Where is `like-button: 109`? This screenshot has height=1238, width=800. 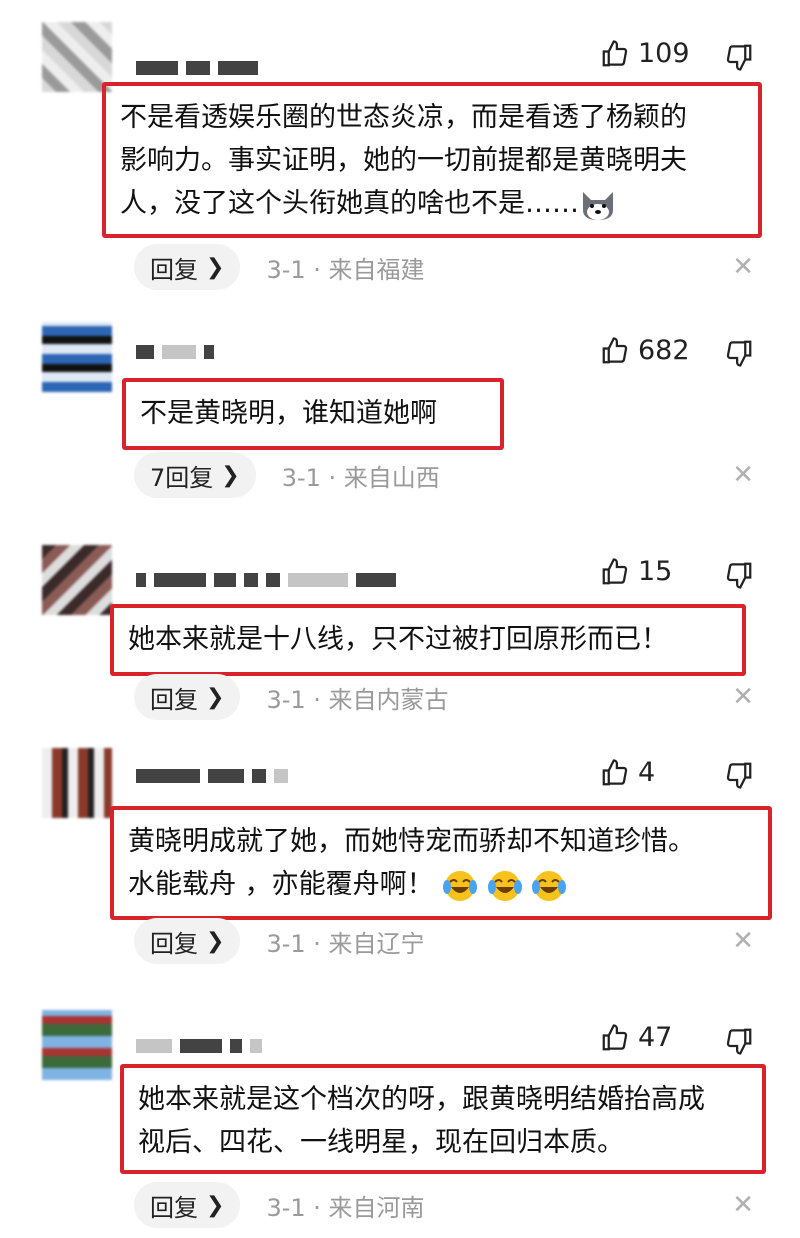
like-button: 109 is located at coordinates (645, 53).